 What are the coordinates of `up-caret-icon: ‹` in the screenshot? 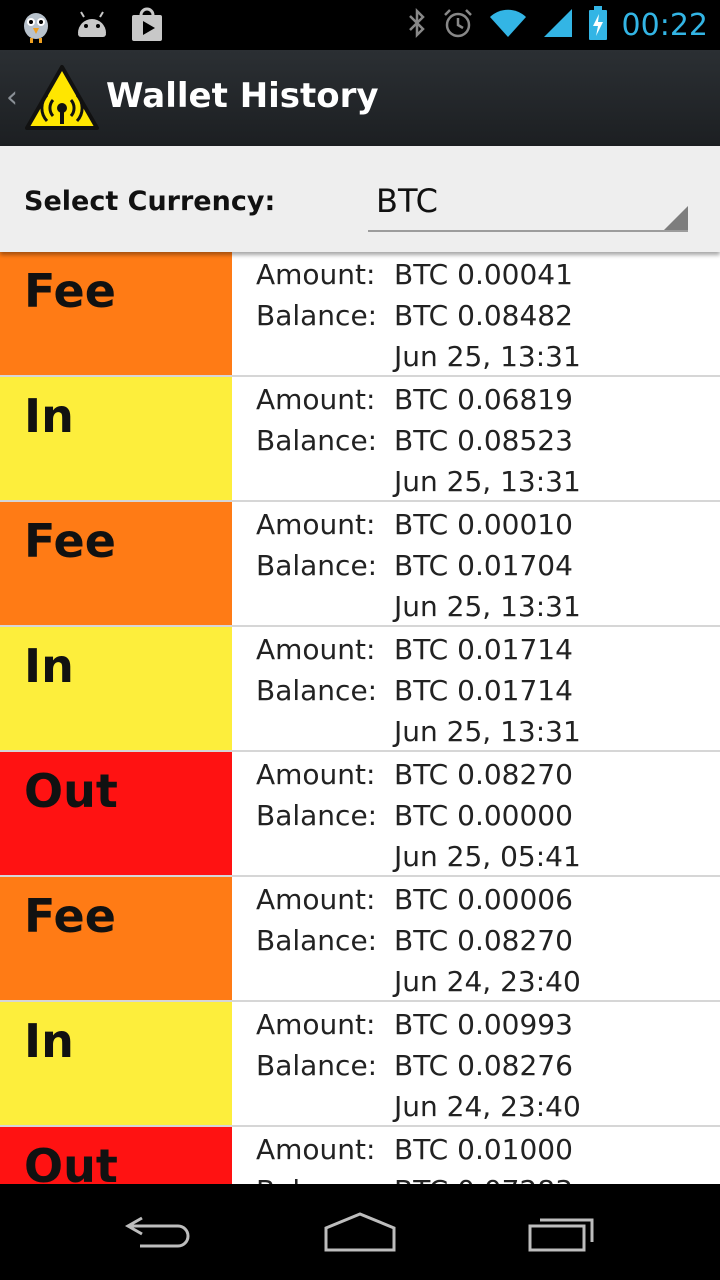 It's located at (12, 97).